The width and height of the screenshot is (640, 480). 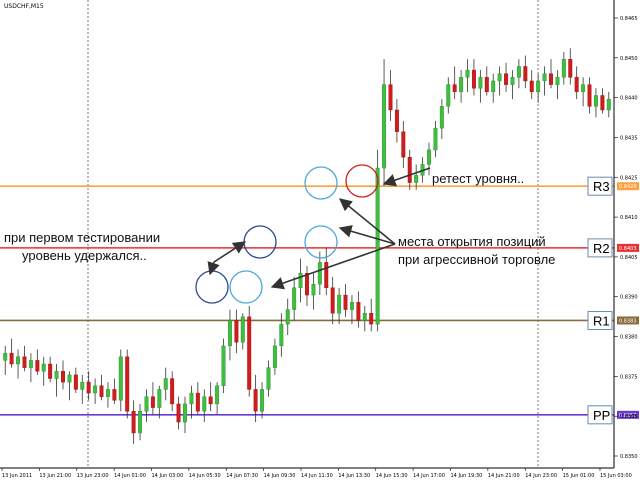 What do you see at coordinates (601, 248) in the screenshot?
I see `level-label-r2: R2` at bounding box center [601, 248].